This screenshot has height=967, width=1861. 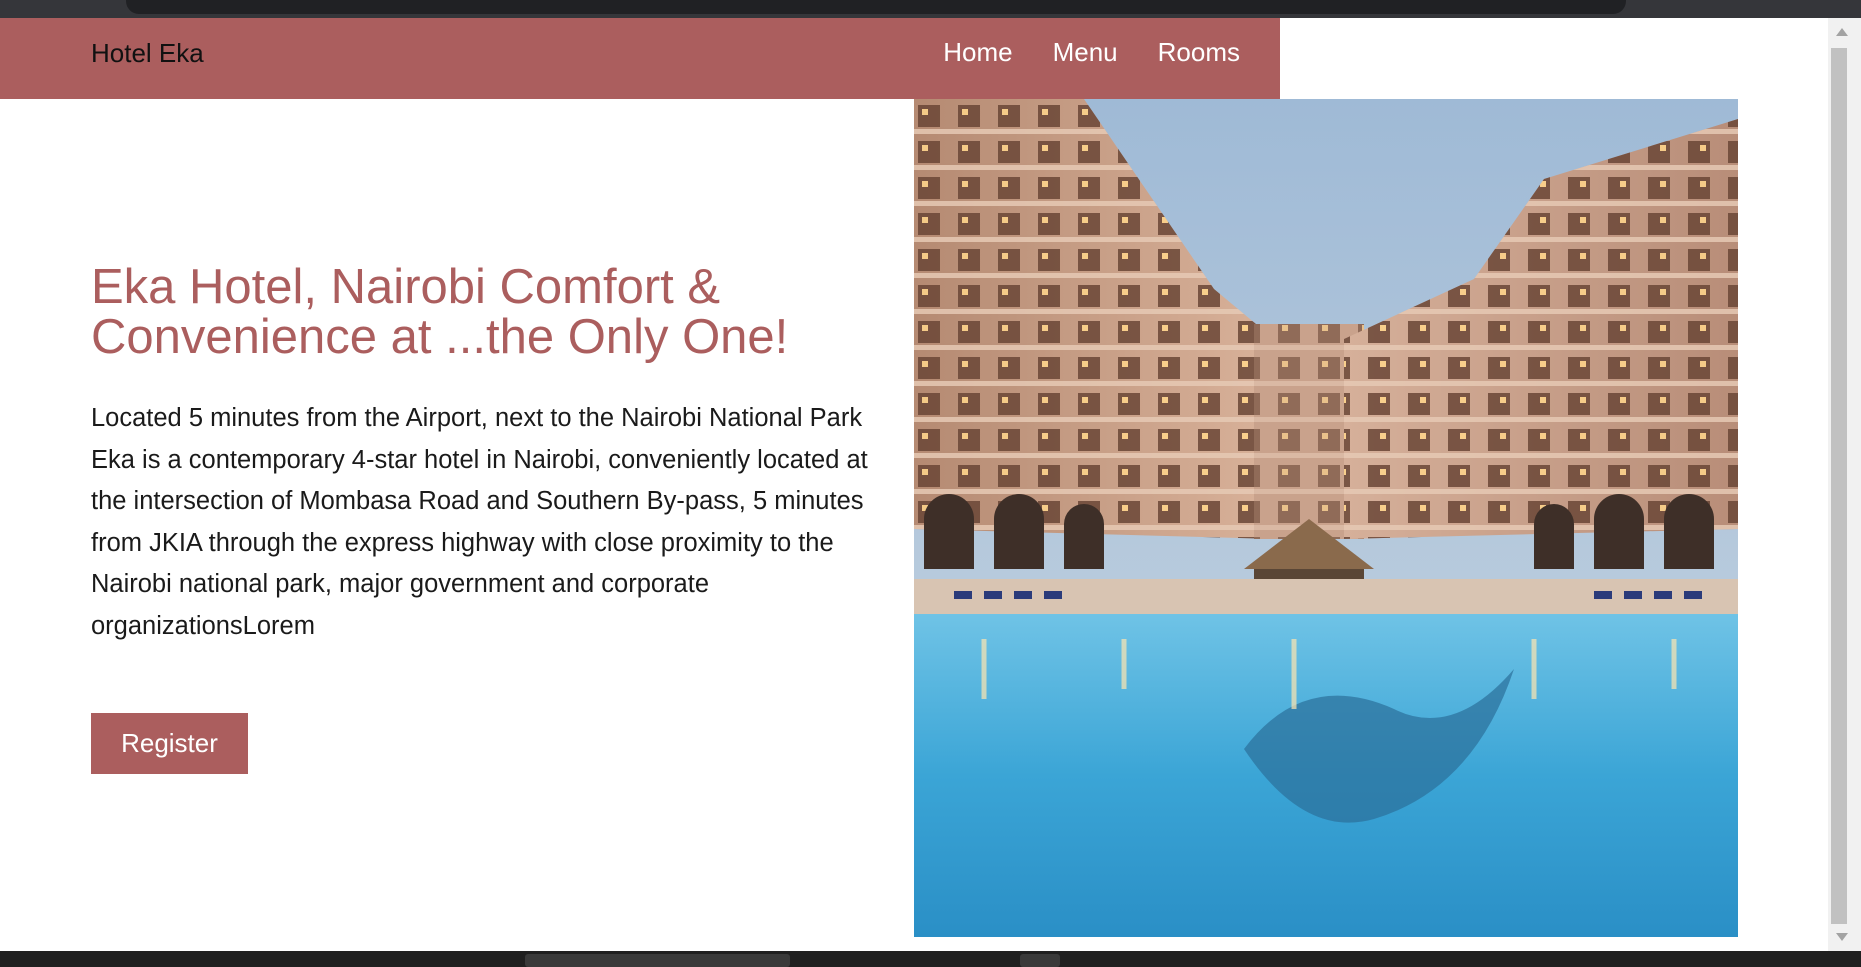 I want to click on browser-toolbar, so click(x=930, y=9).